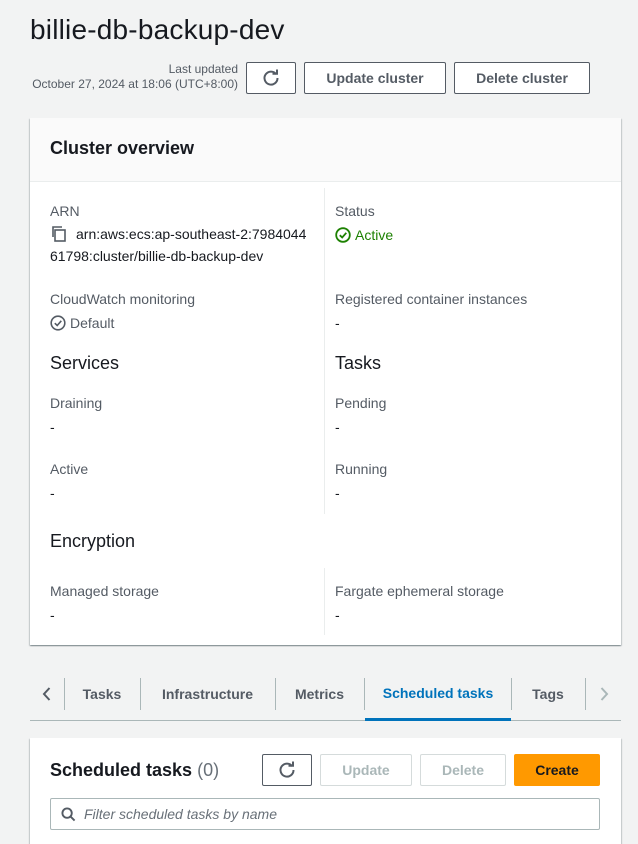 The width and height of the screenshot is (638, 844). I want to click on draining-field: Draining -, so click(76, 415).